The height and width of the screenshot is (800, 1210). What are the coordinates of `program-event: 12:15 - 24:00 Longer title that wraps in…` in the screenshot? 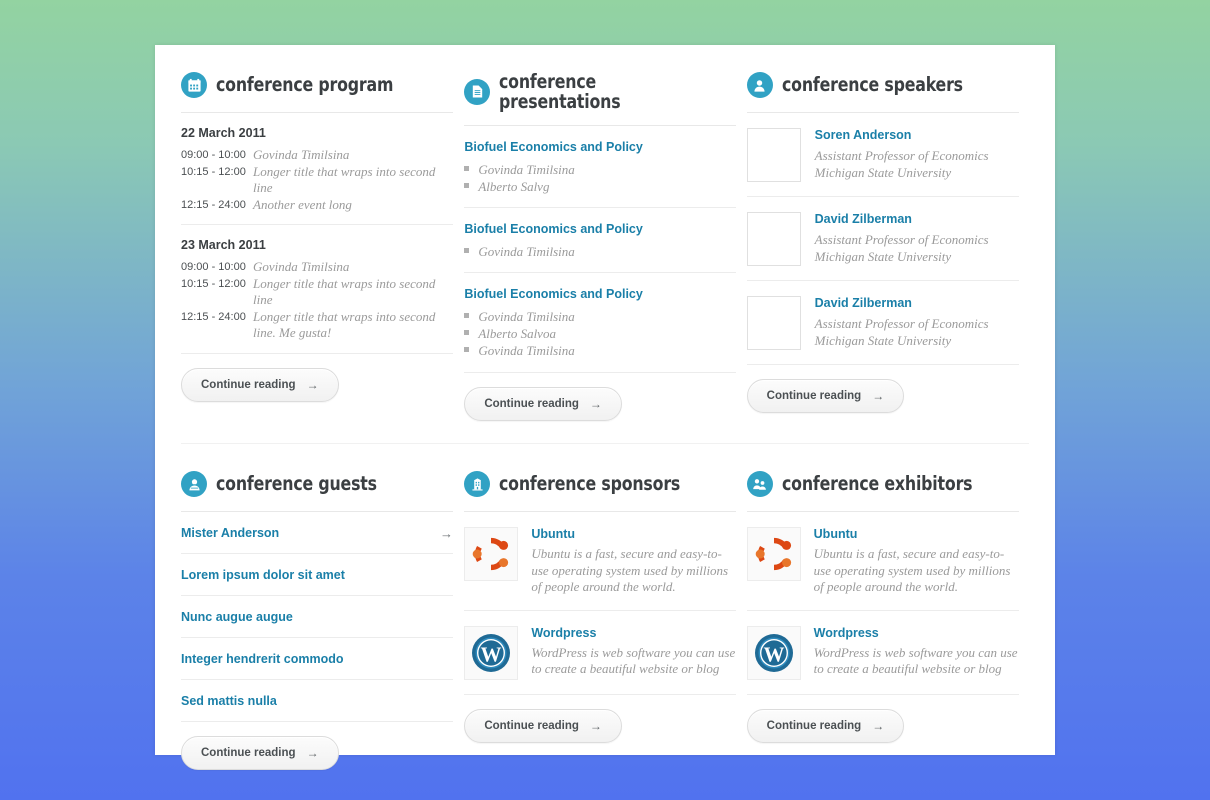 It's located at (317, 325).